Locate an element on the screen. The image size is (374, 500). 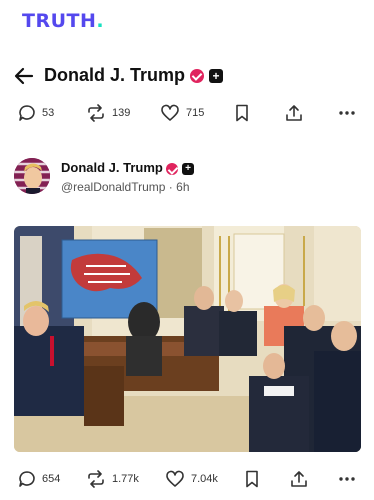
reply-count: 654 is located at coordinates (51, 479).